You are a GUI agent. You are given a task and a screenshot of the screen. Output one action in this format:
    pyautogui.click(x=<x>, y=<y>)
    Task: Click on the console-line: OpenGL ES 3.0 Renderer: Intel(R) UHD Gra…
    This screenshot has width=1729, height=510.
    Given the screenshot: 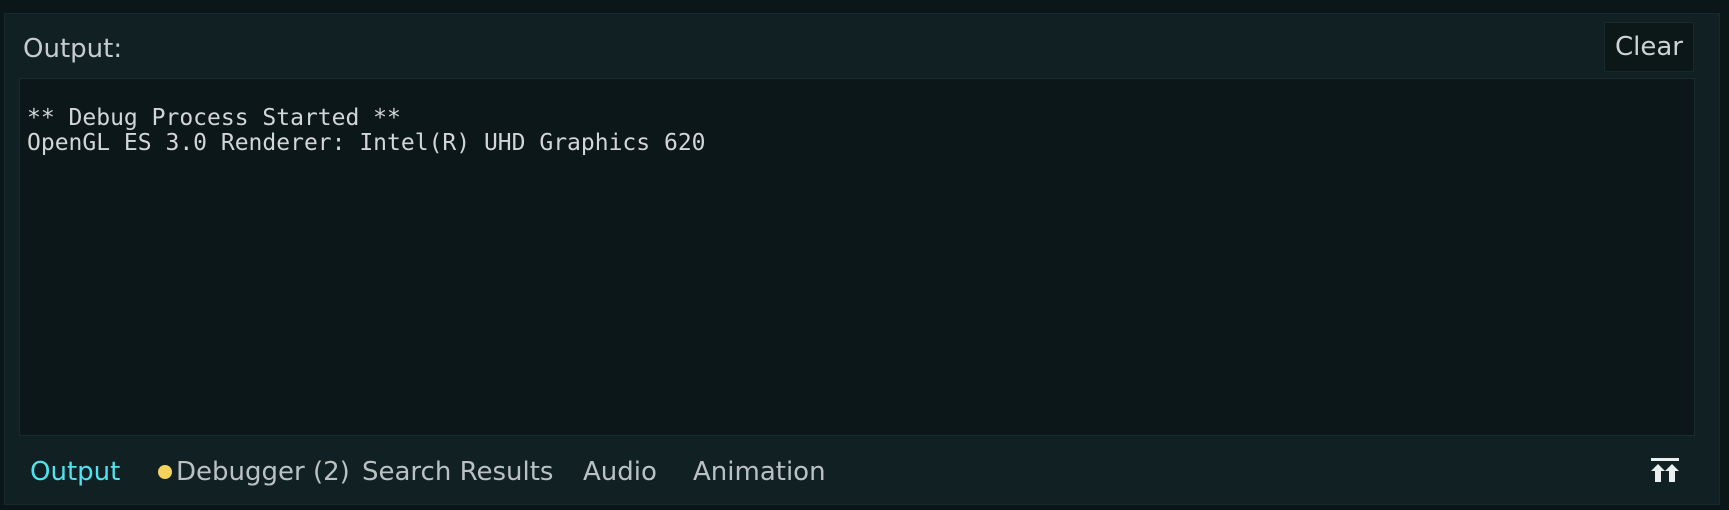 What is the action you would take?
    pyautogui.click(x=366, y=143)
    